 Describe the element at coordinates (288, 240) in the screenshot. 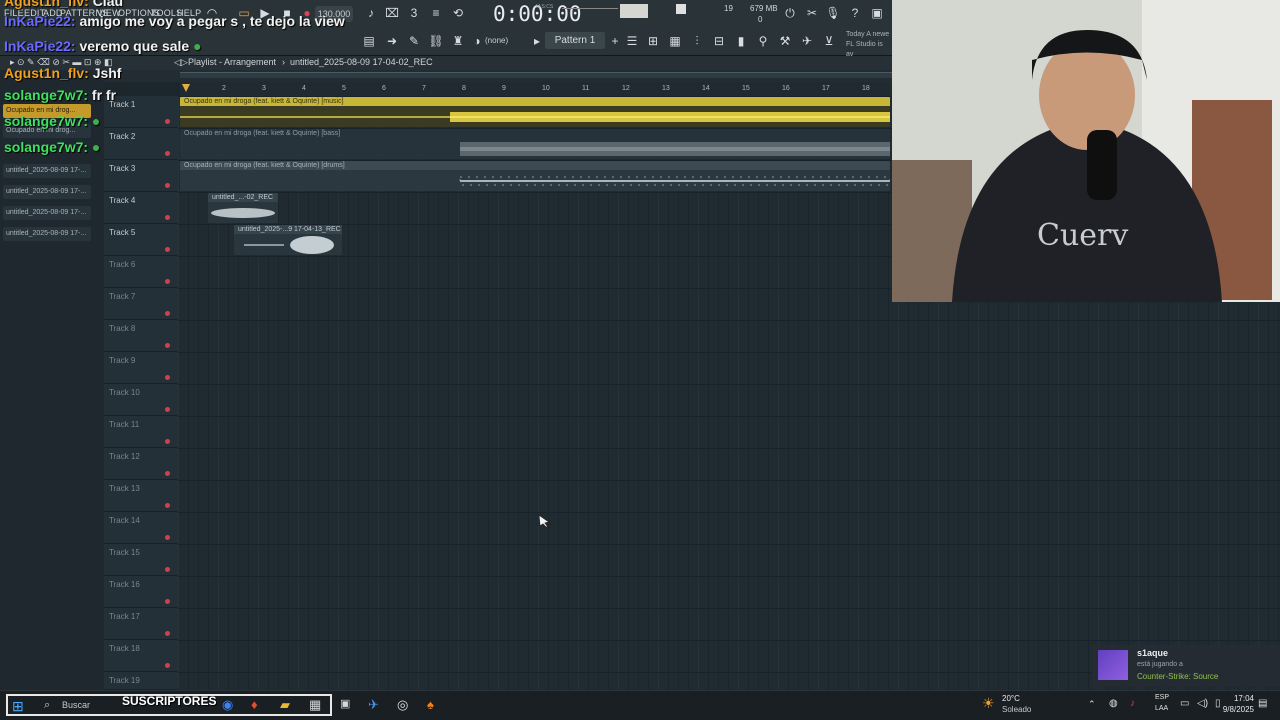

I see `audio-clip-rec2: untitled_2025-...9 17-04-13_REC` at that location.